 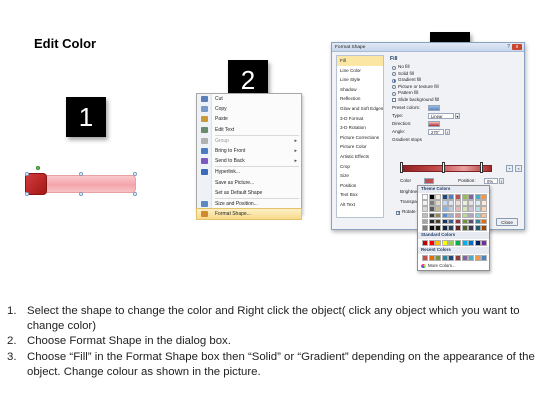 What do you see at coordinates (360, 157) in the screenshot?
I see `category-artistic-effects: Artistic Effects` at bounding box center [360, 157].